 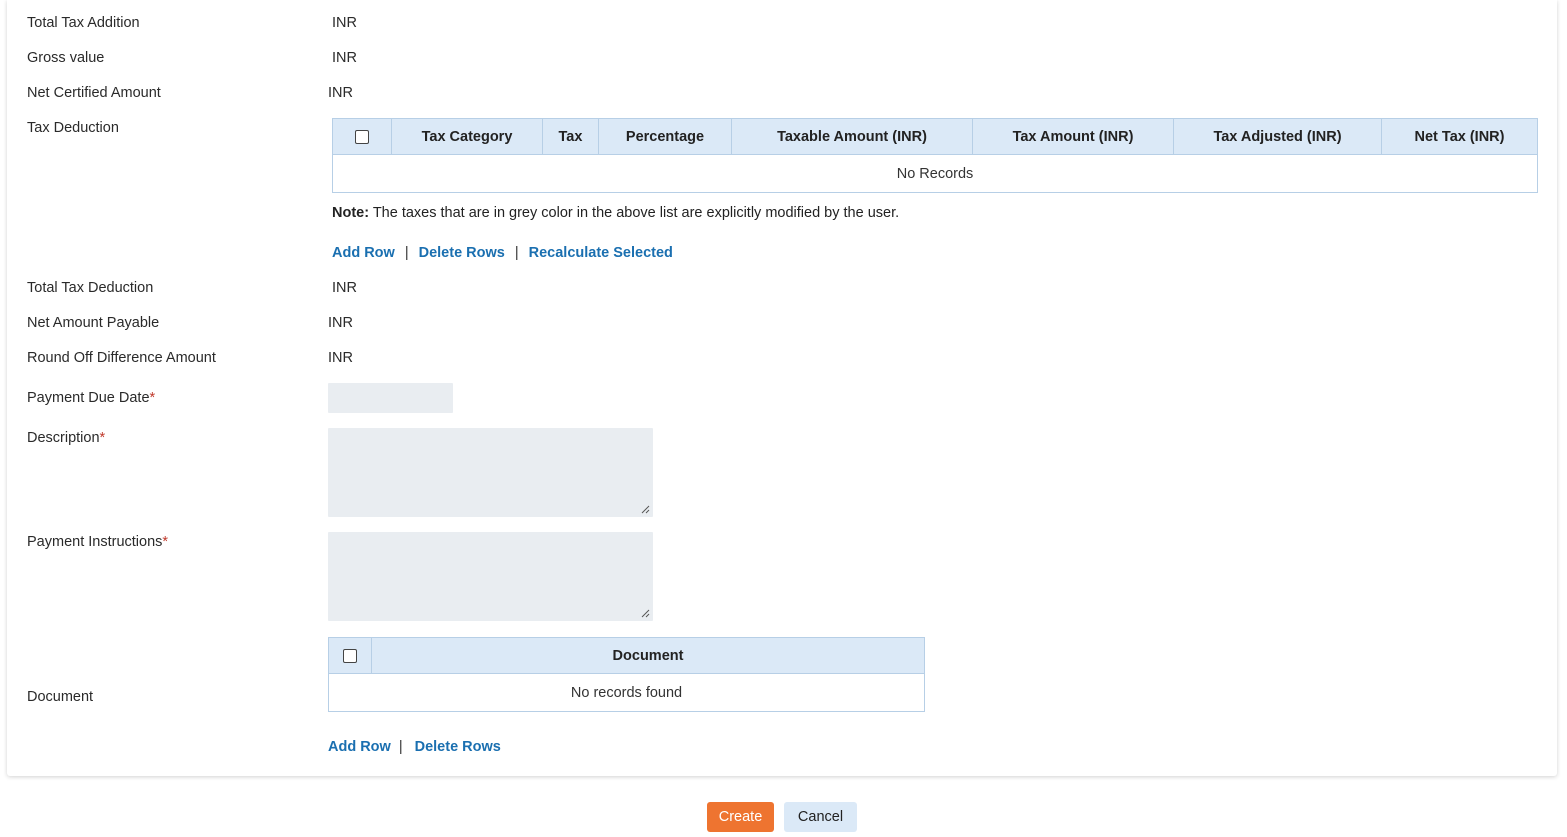 I want to click on col-percentage: Percentage, so click(x=665, y=136).